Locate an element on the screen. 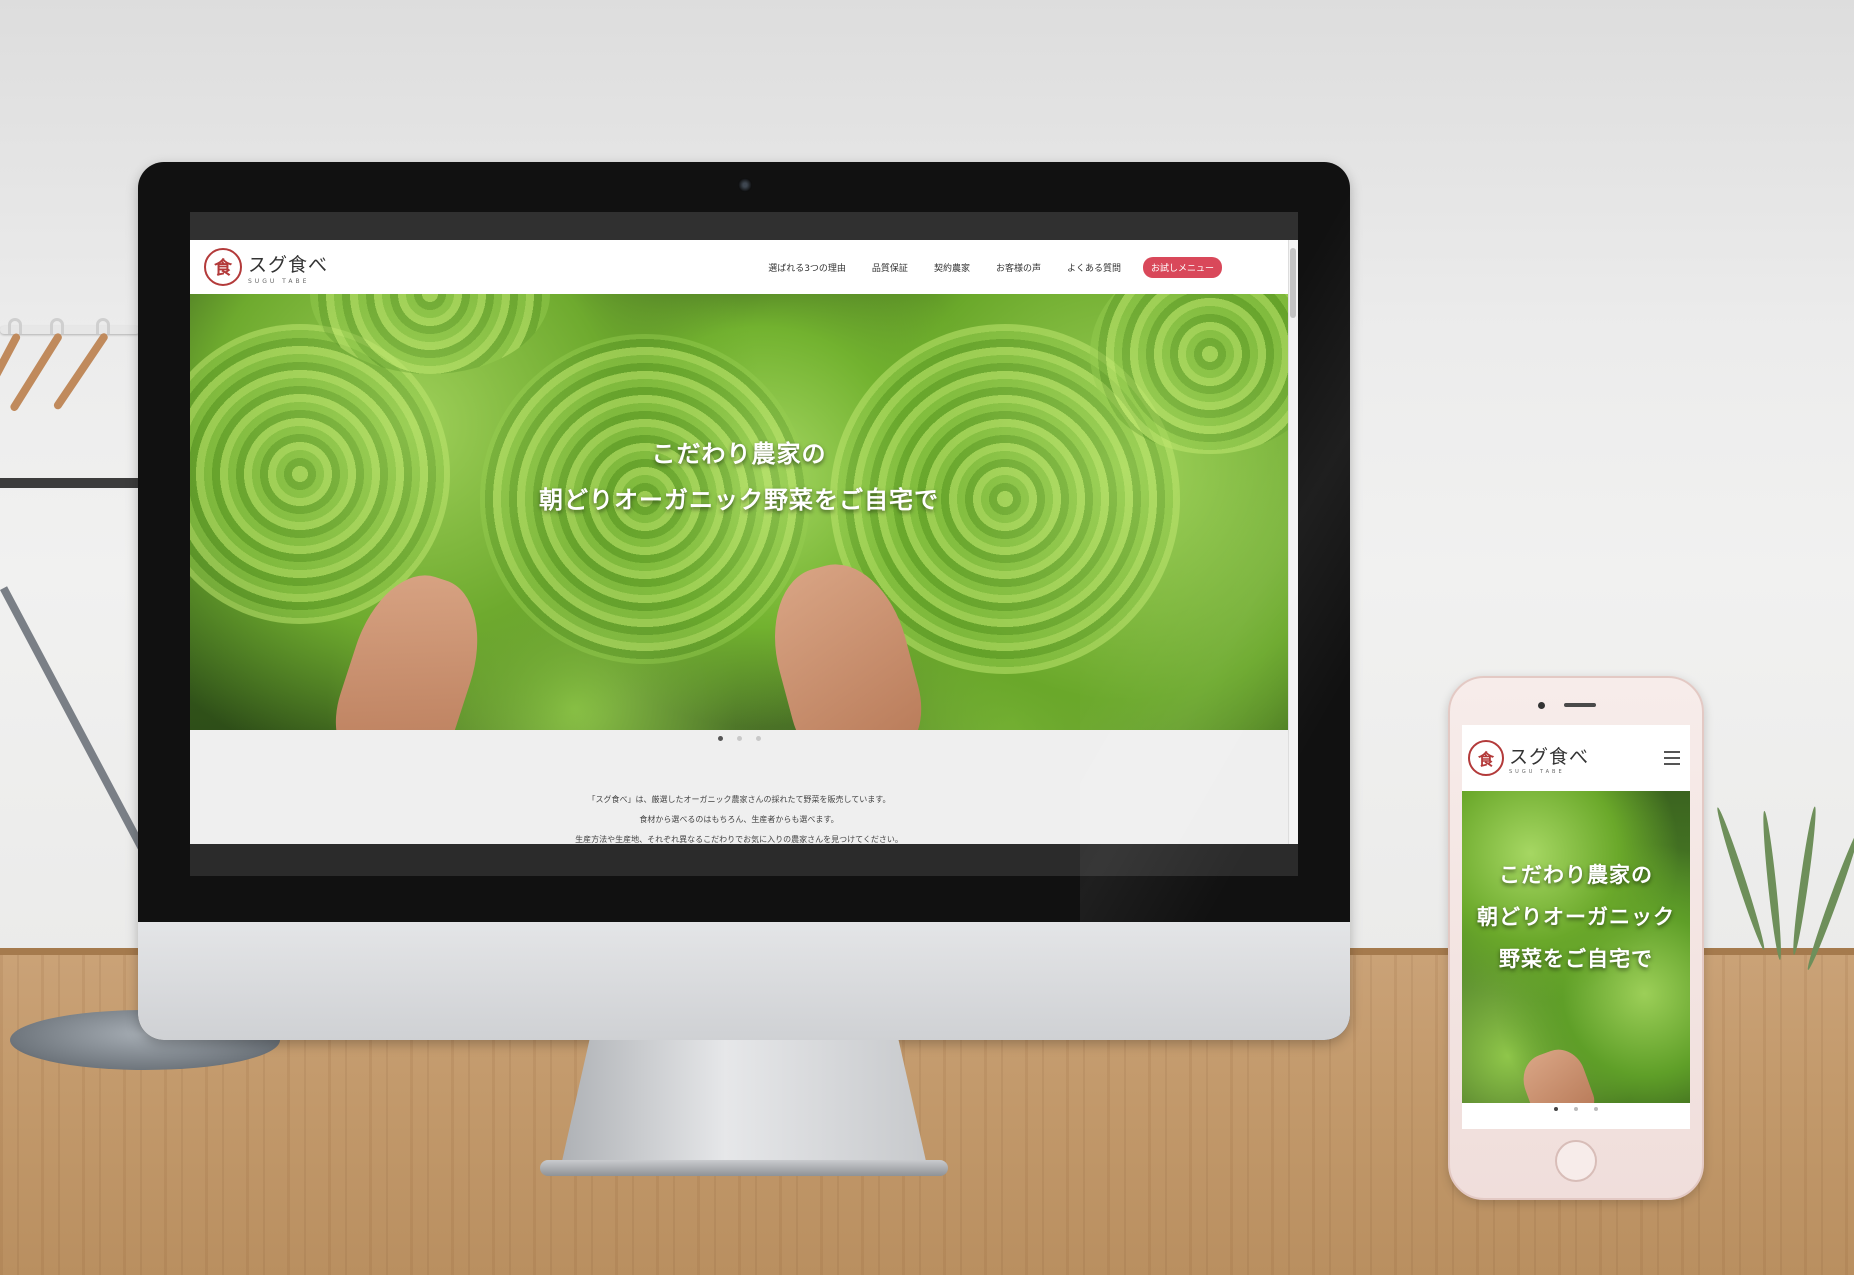 The height and width of the screenshot is (1275, 1854). nav-item-faq: よくある質問 is located at coordinates (1094, 267).